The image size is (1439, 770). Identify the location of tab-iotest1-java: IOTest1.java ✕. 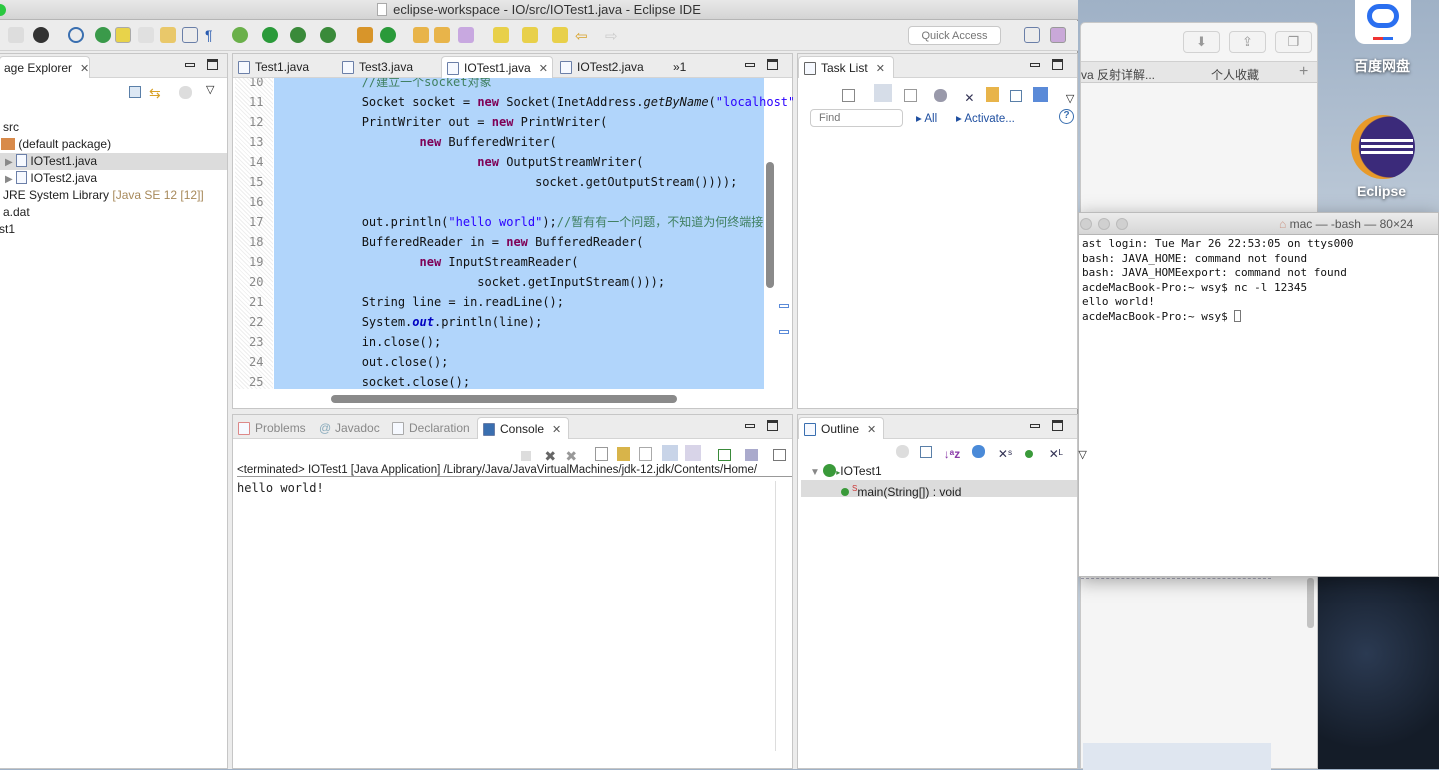
(497, 67).